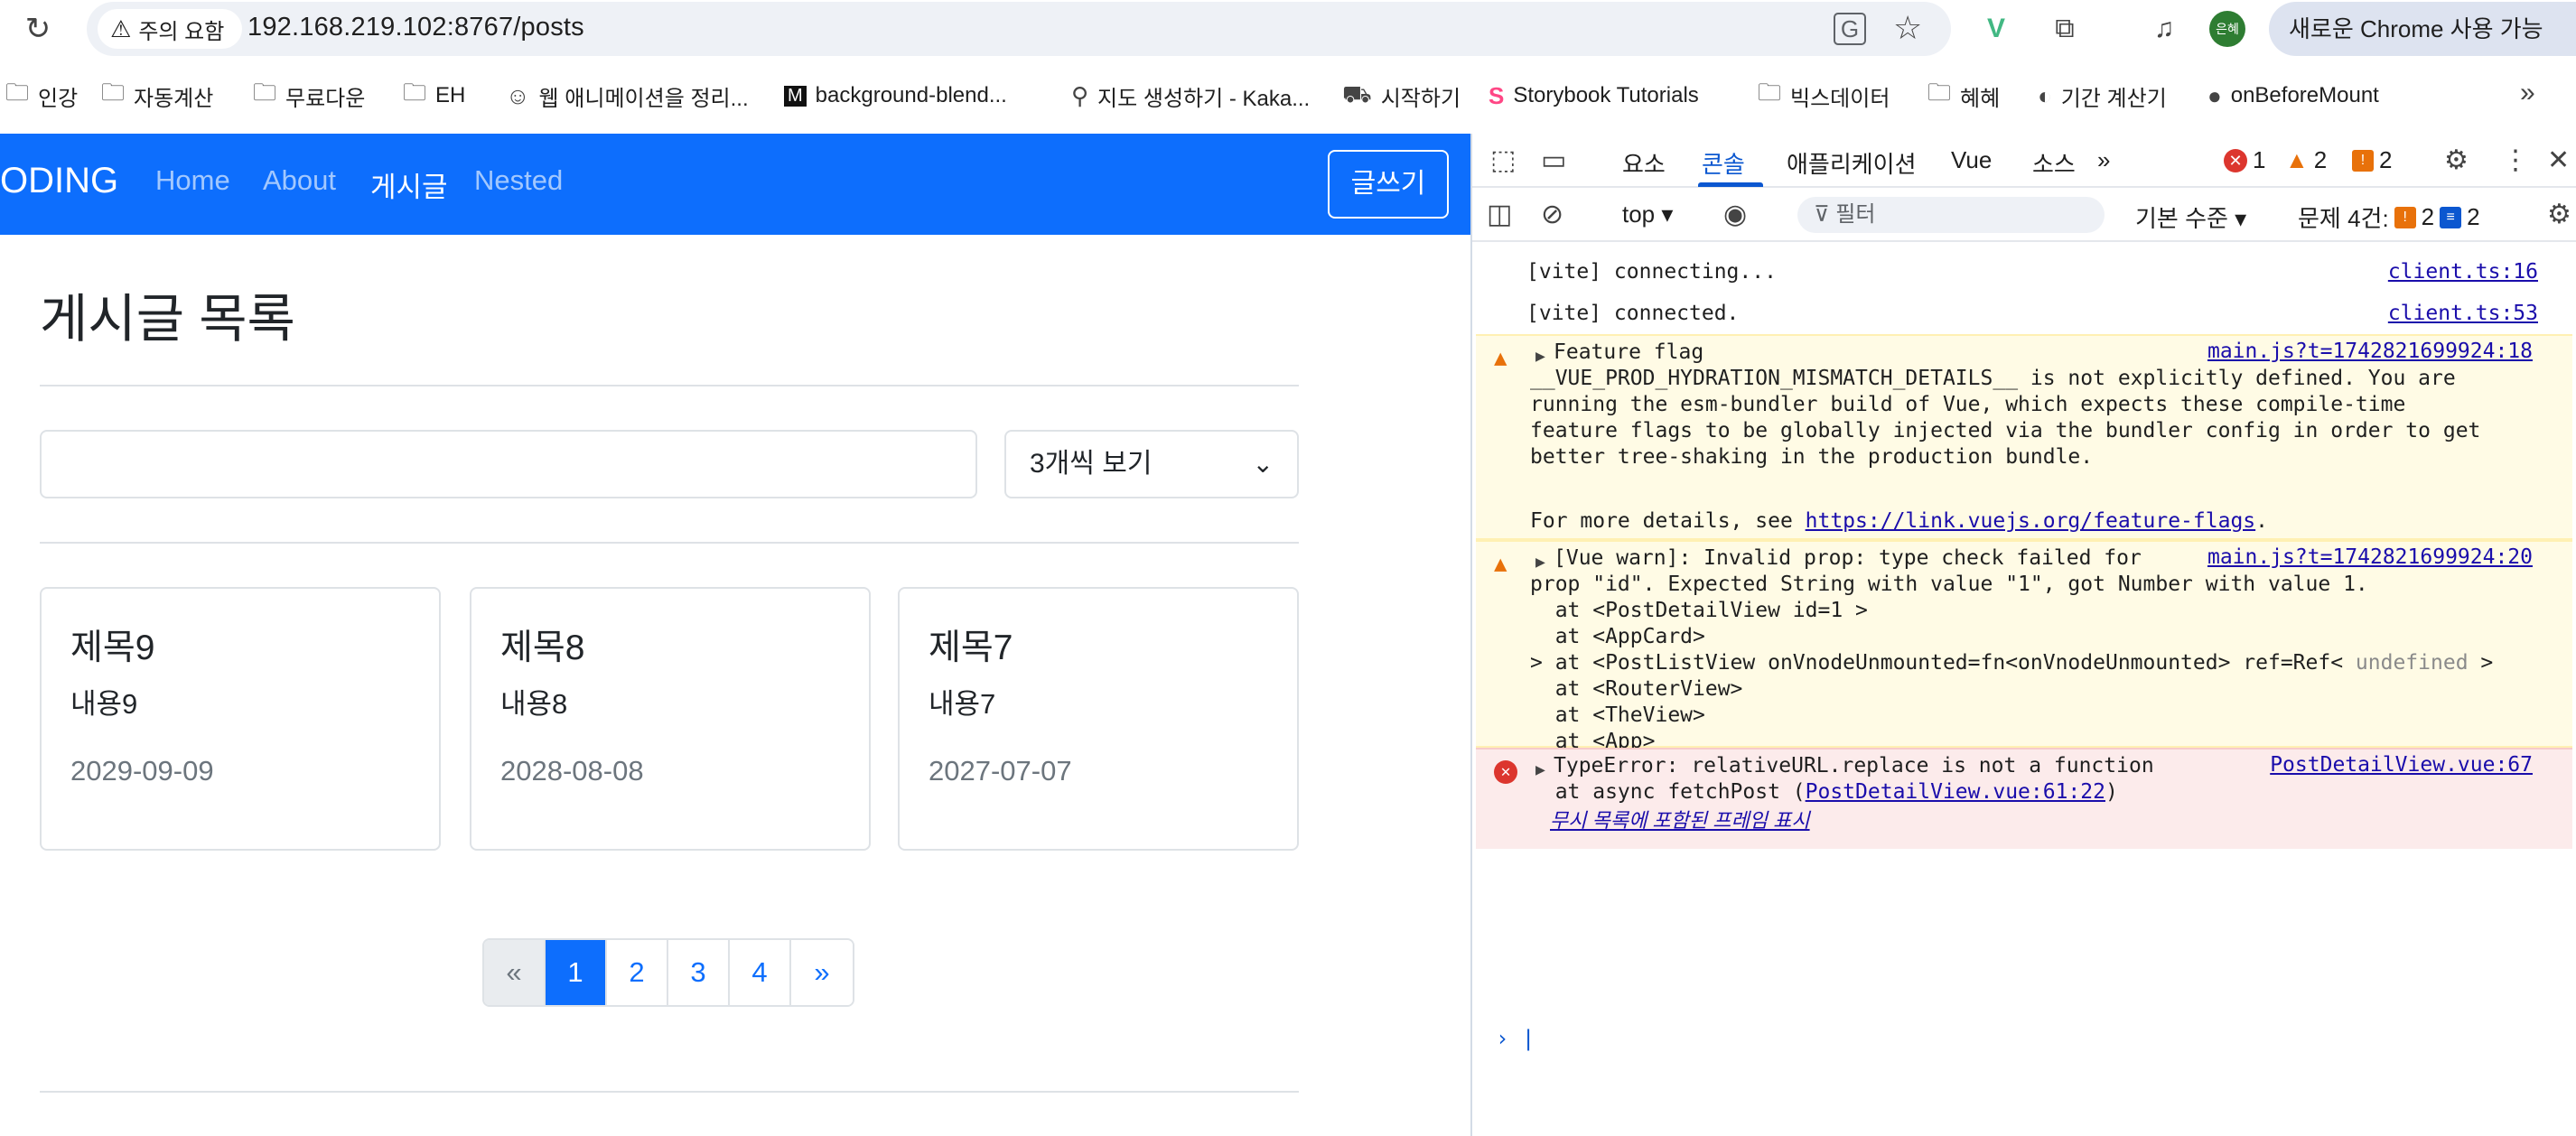 This screenshot has width=2576, height=1136. What do you see at coordinates (192, 180) in the screenshot?
I see `nav-home: Home` at bounding box center [192, 180].